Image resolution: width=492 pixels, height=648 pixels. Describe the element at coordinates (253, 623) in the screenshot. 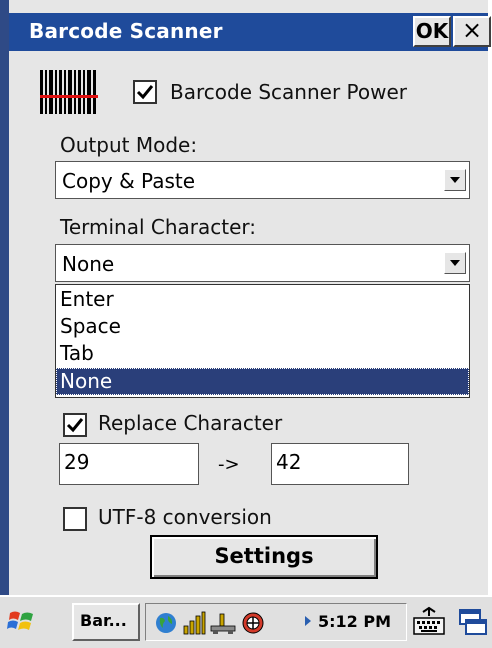

I see `volume-icon` at that location.